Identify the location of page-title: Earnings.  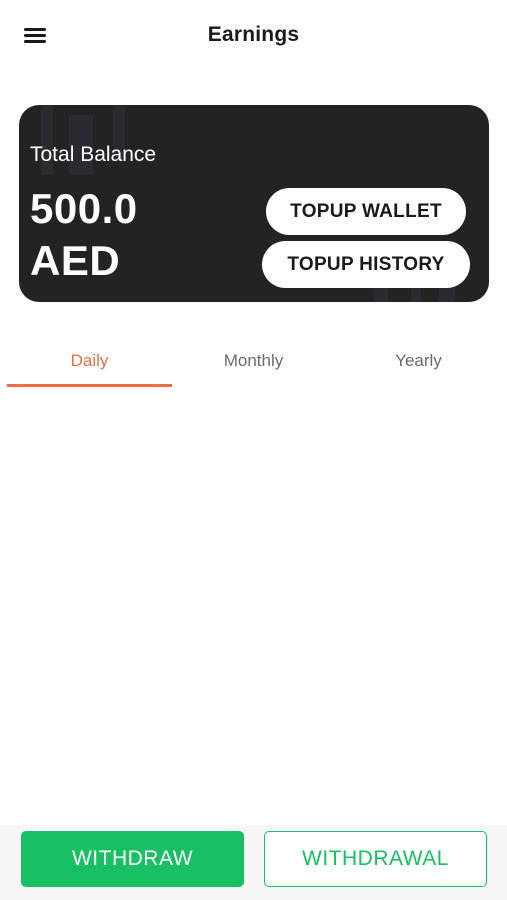
(253, 34).